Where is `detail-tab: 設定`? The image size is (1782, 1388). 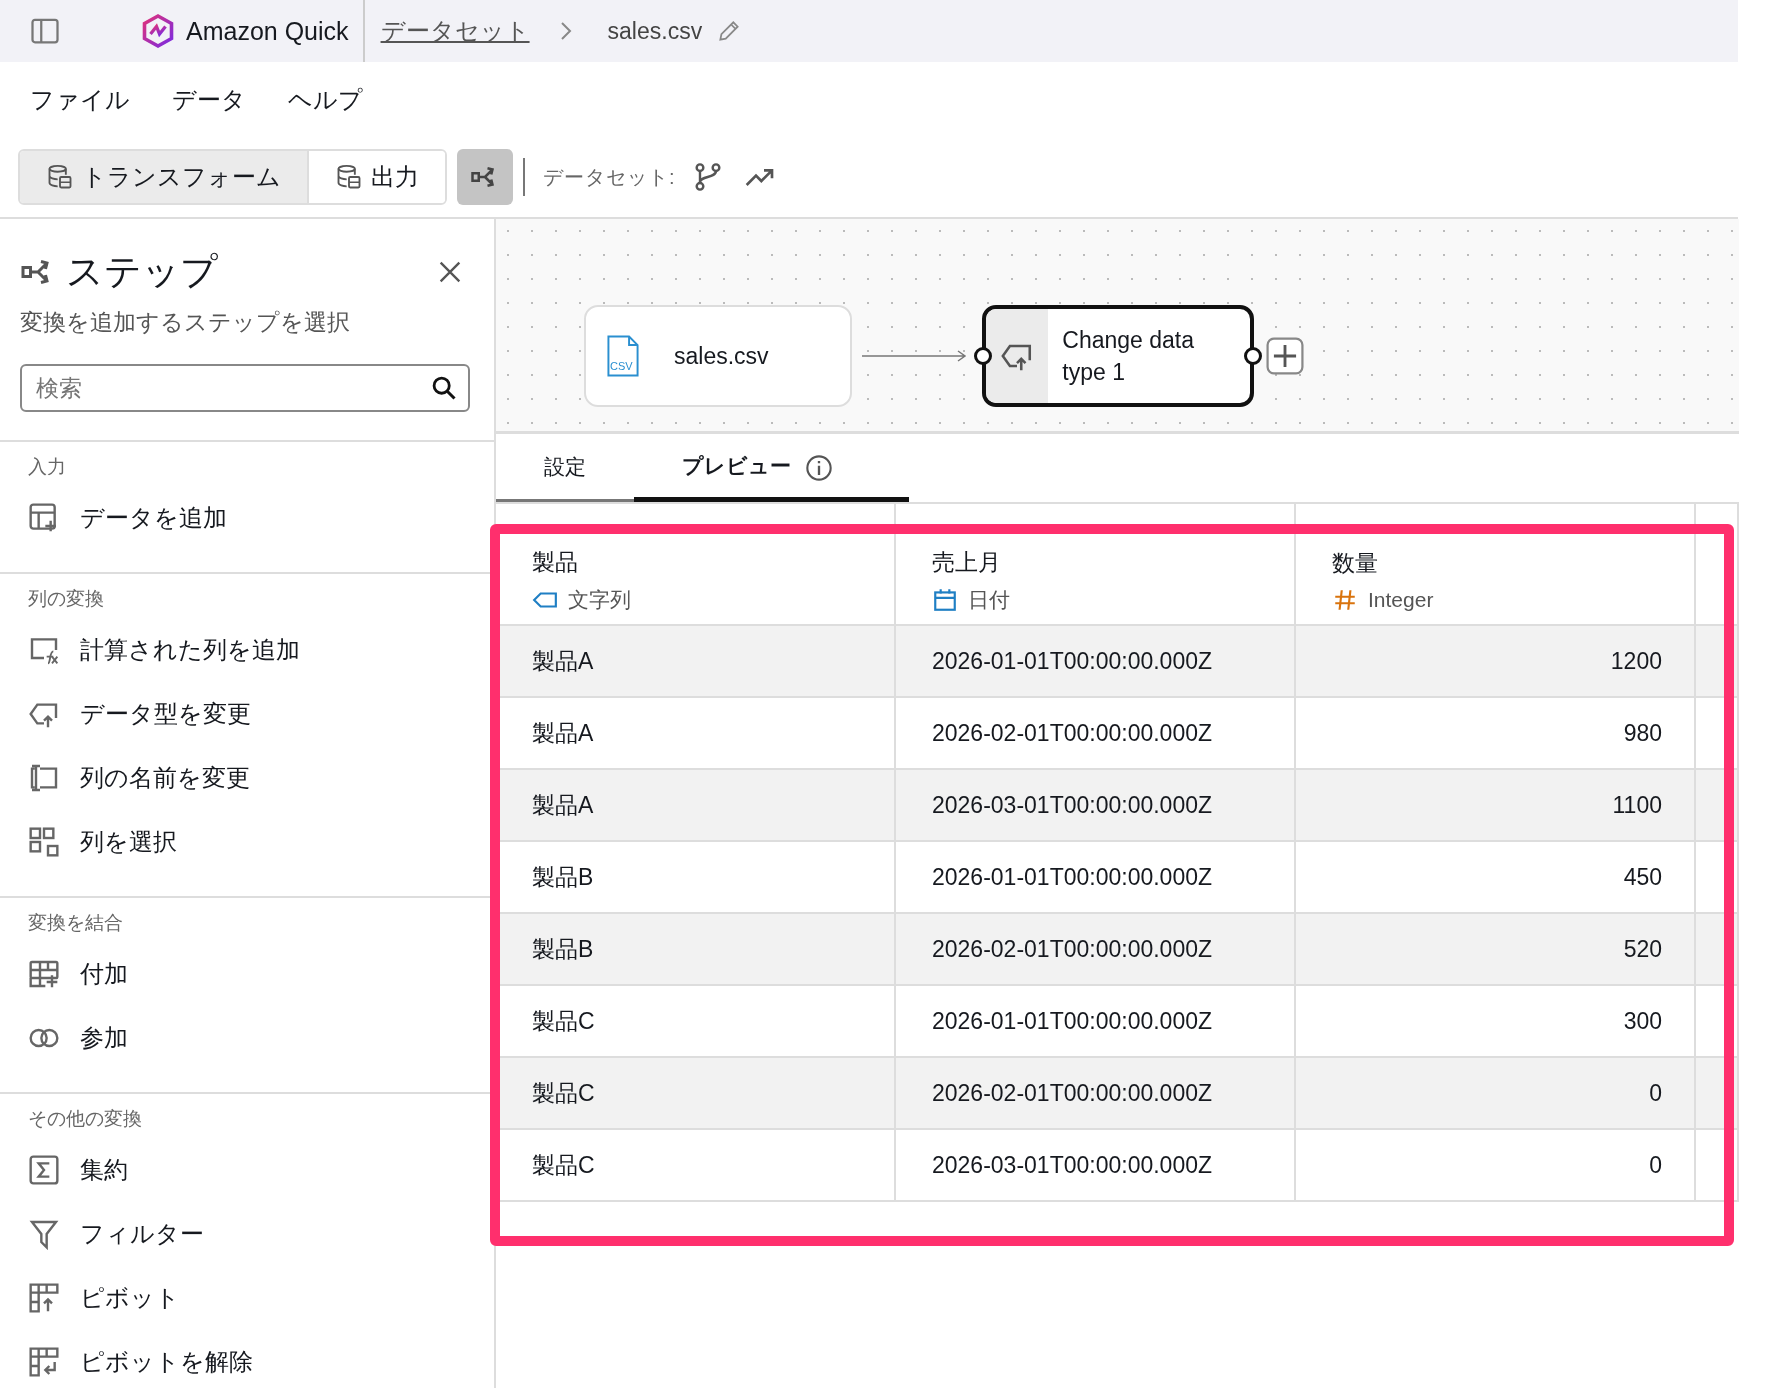 detail-tab: 設定 is located at coordinates (565, 468).